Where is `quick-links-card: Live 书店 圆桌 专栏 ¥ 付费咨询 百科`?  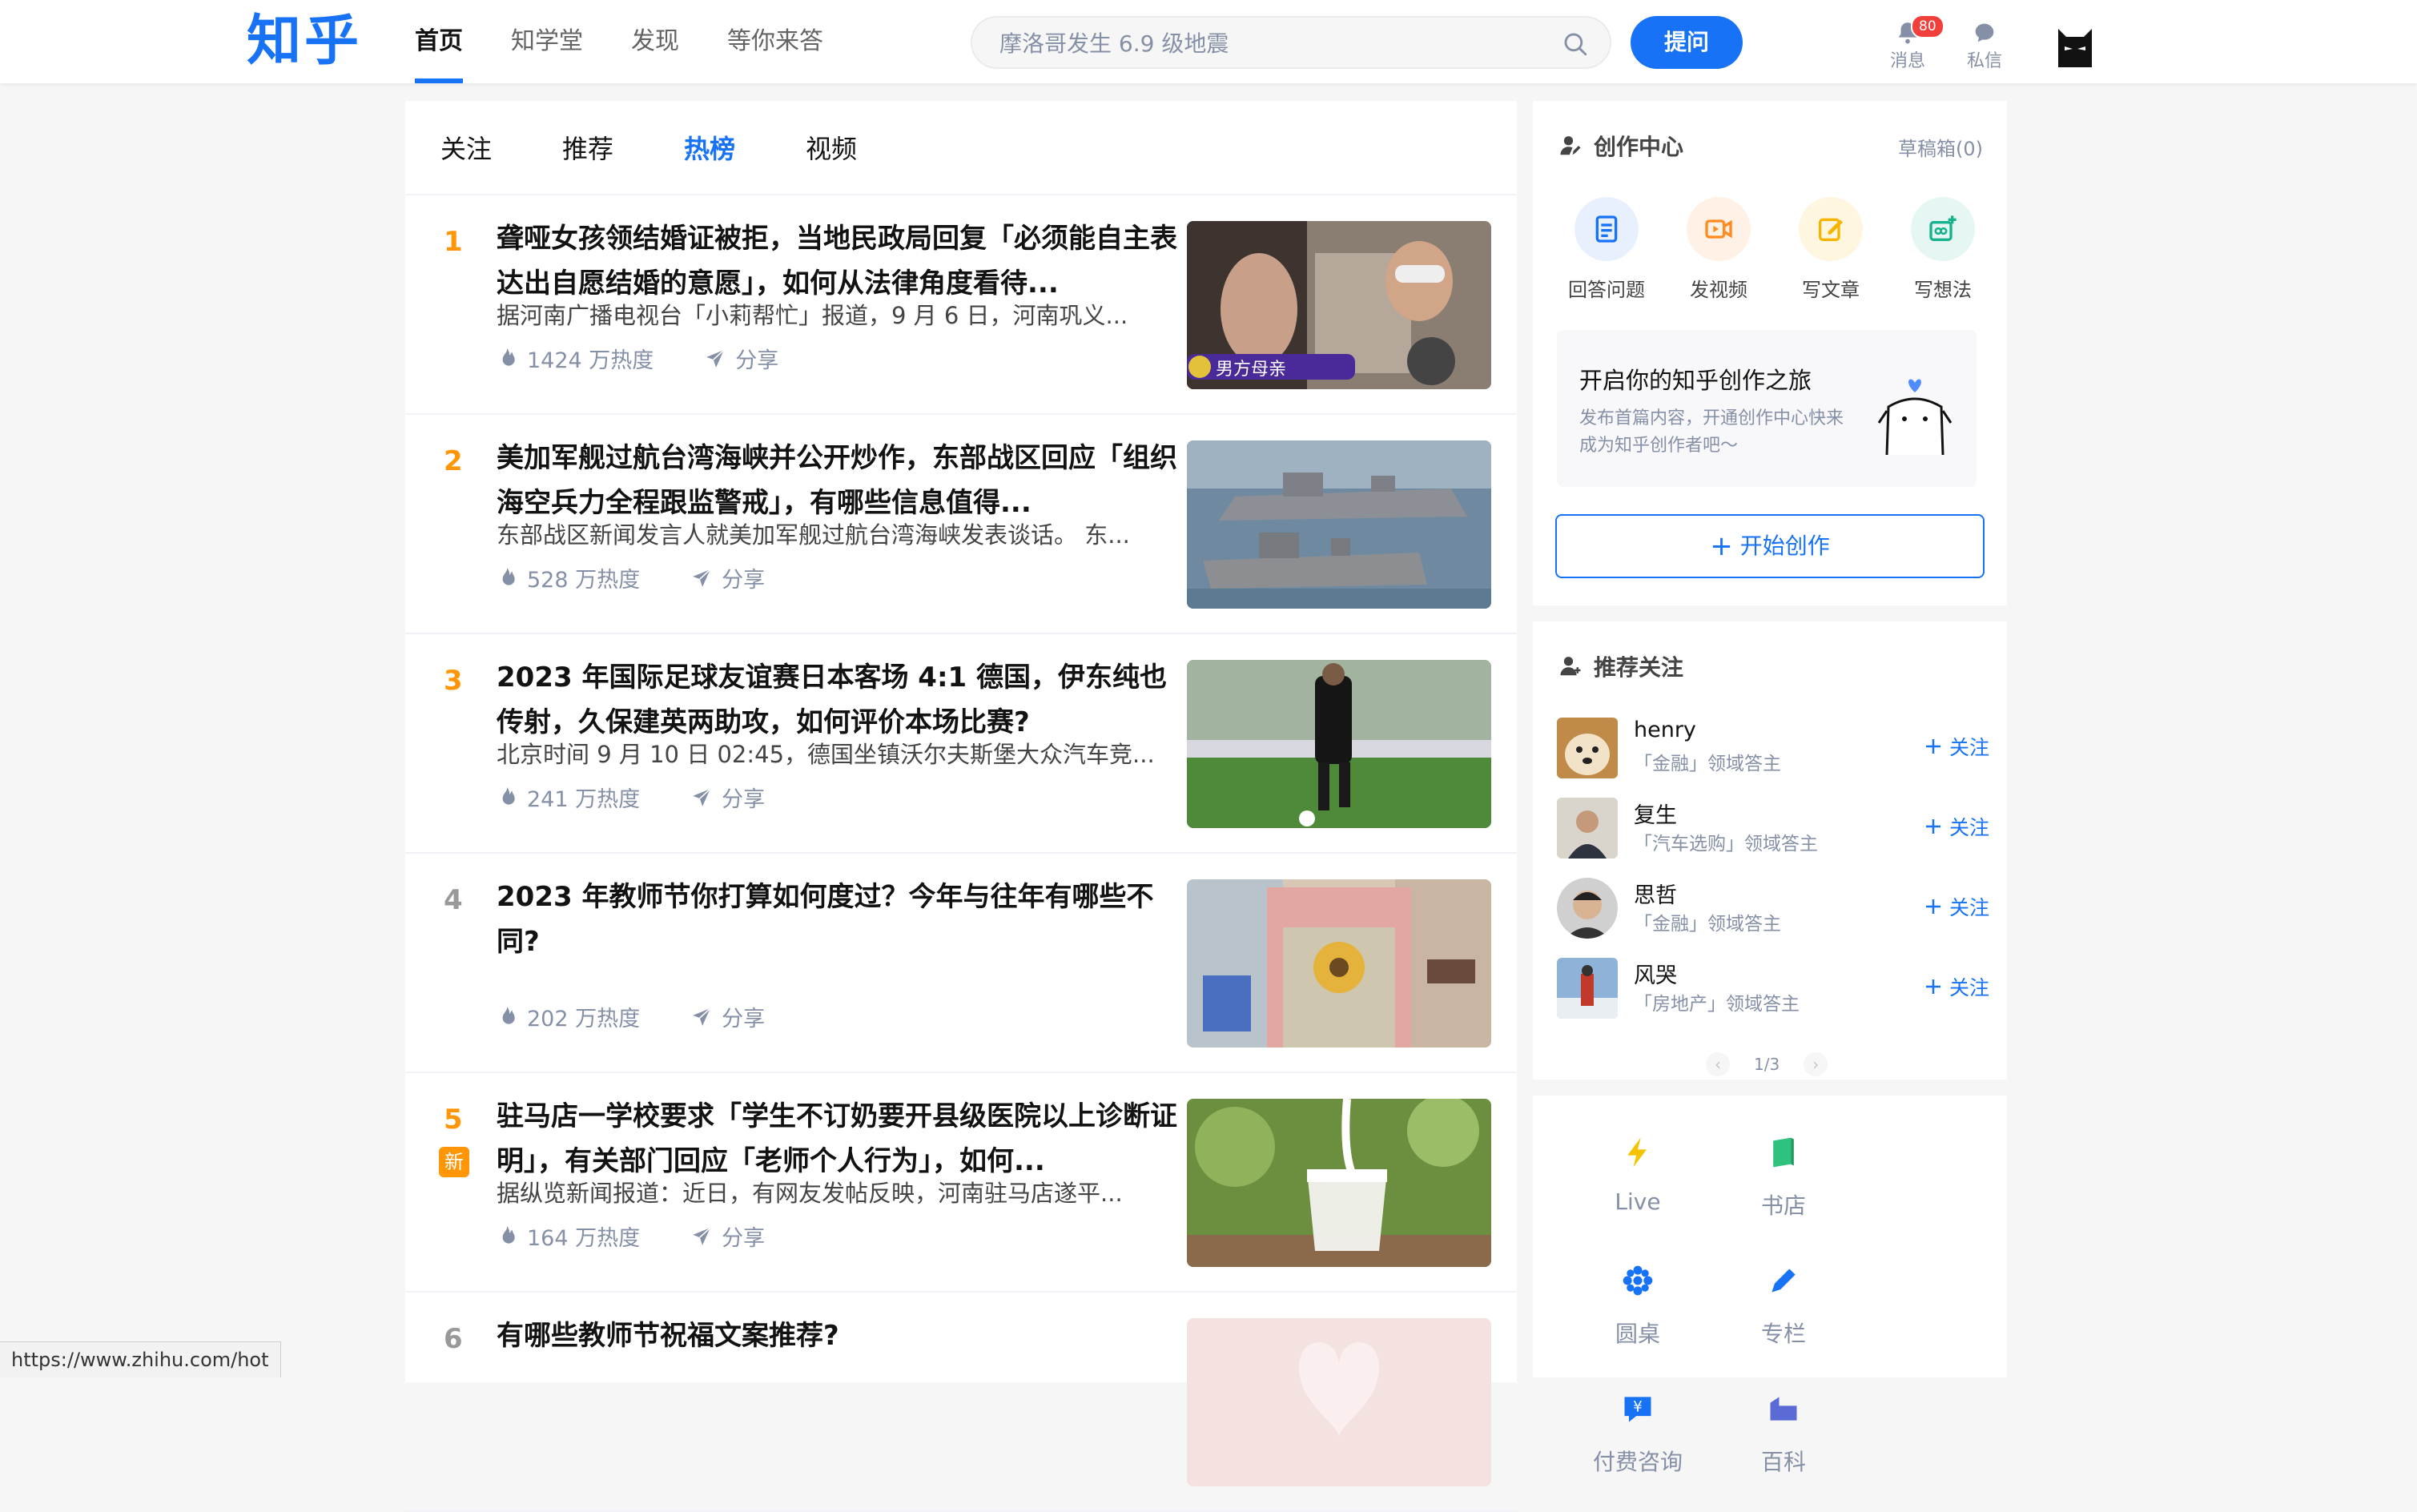 quick-links-card: Live 书店 圆桌 专栏 ¥ 付费咨询 百科 is located at coordinates (1770, 1285).